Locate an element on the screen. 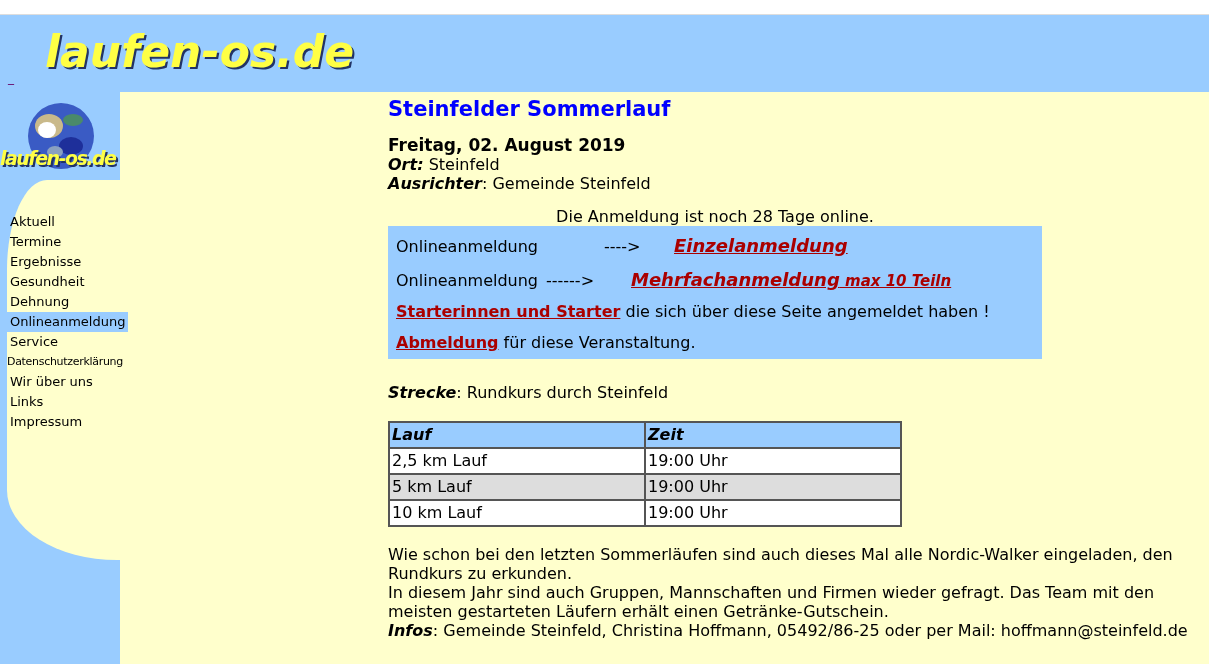  registration-link: Abmeldung is located at coordinates (447, 342).